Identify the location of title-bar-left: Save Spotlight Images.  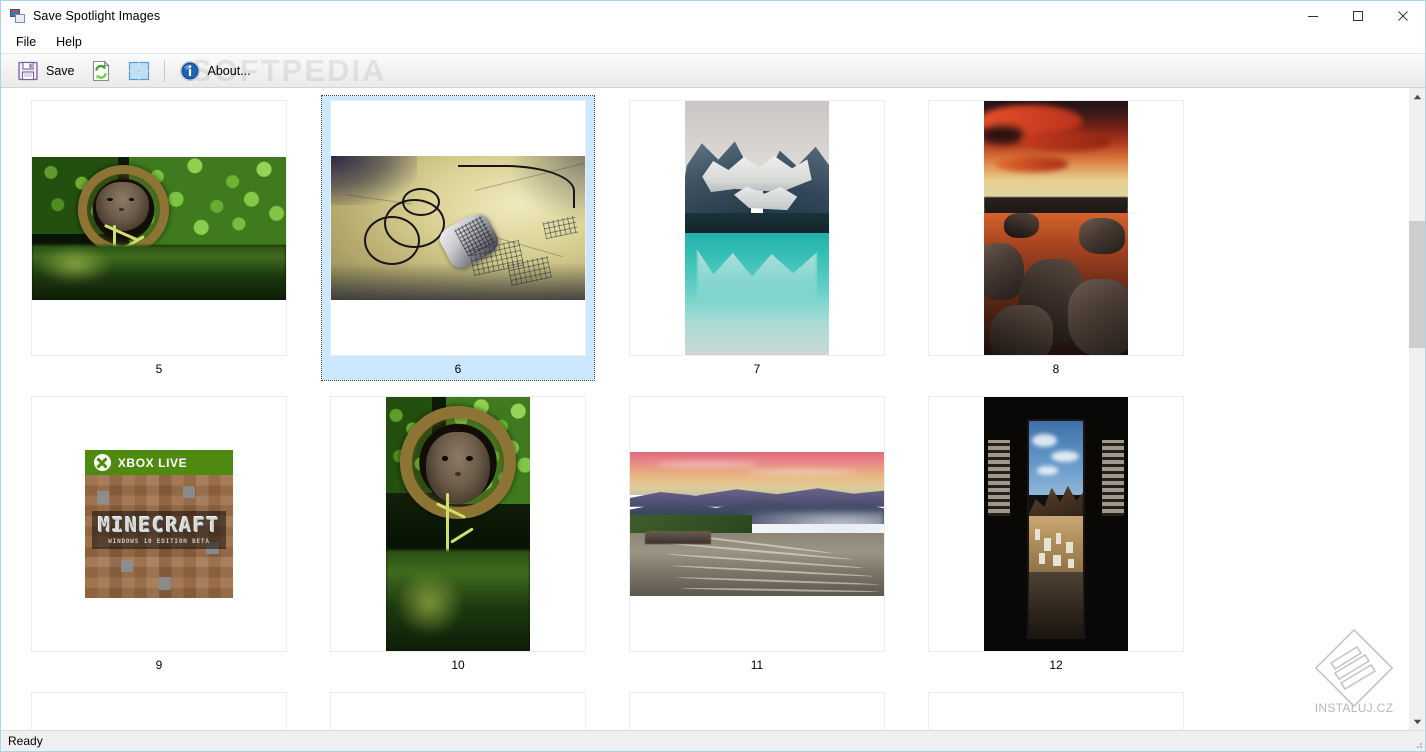
(81, 16).